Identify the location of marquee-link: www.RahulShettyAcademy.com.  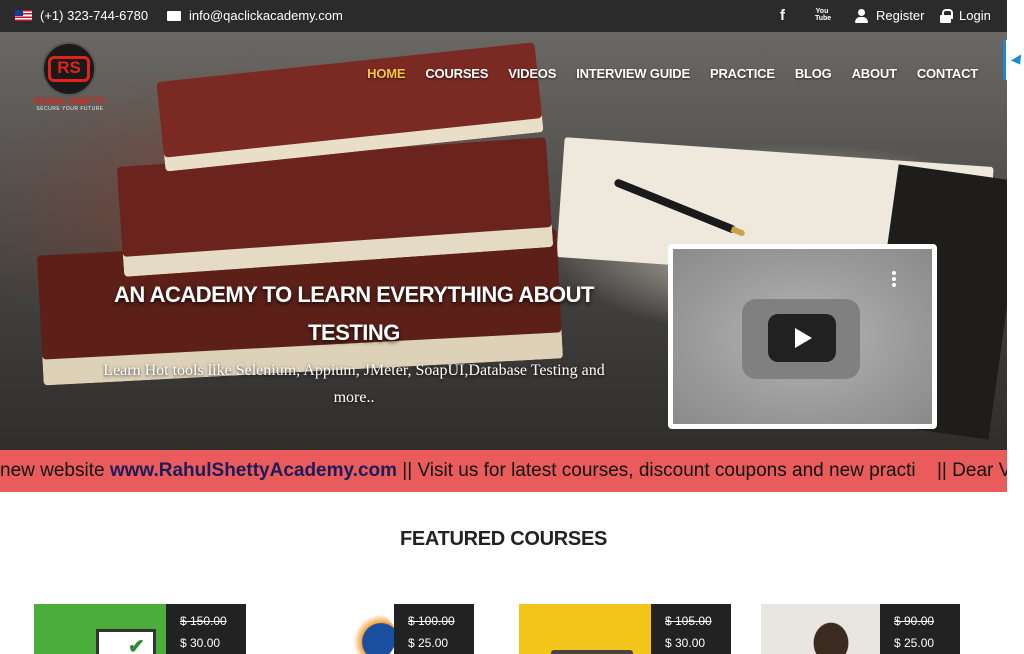
(253, 470).